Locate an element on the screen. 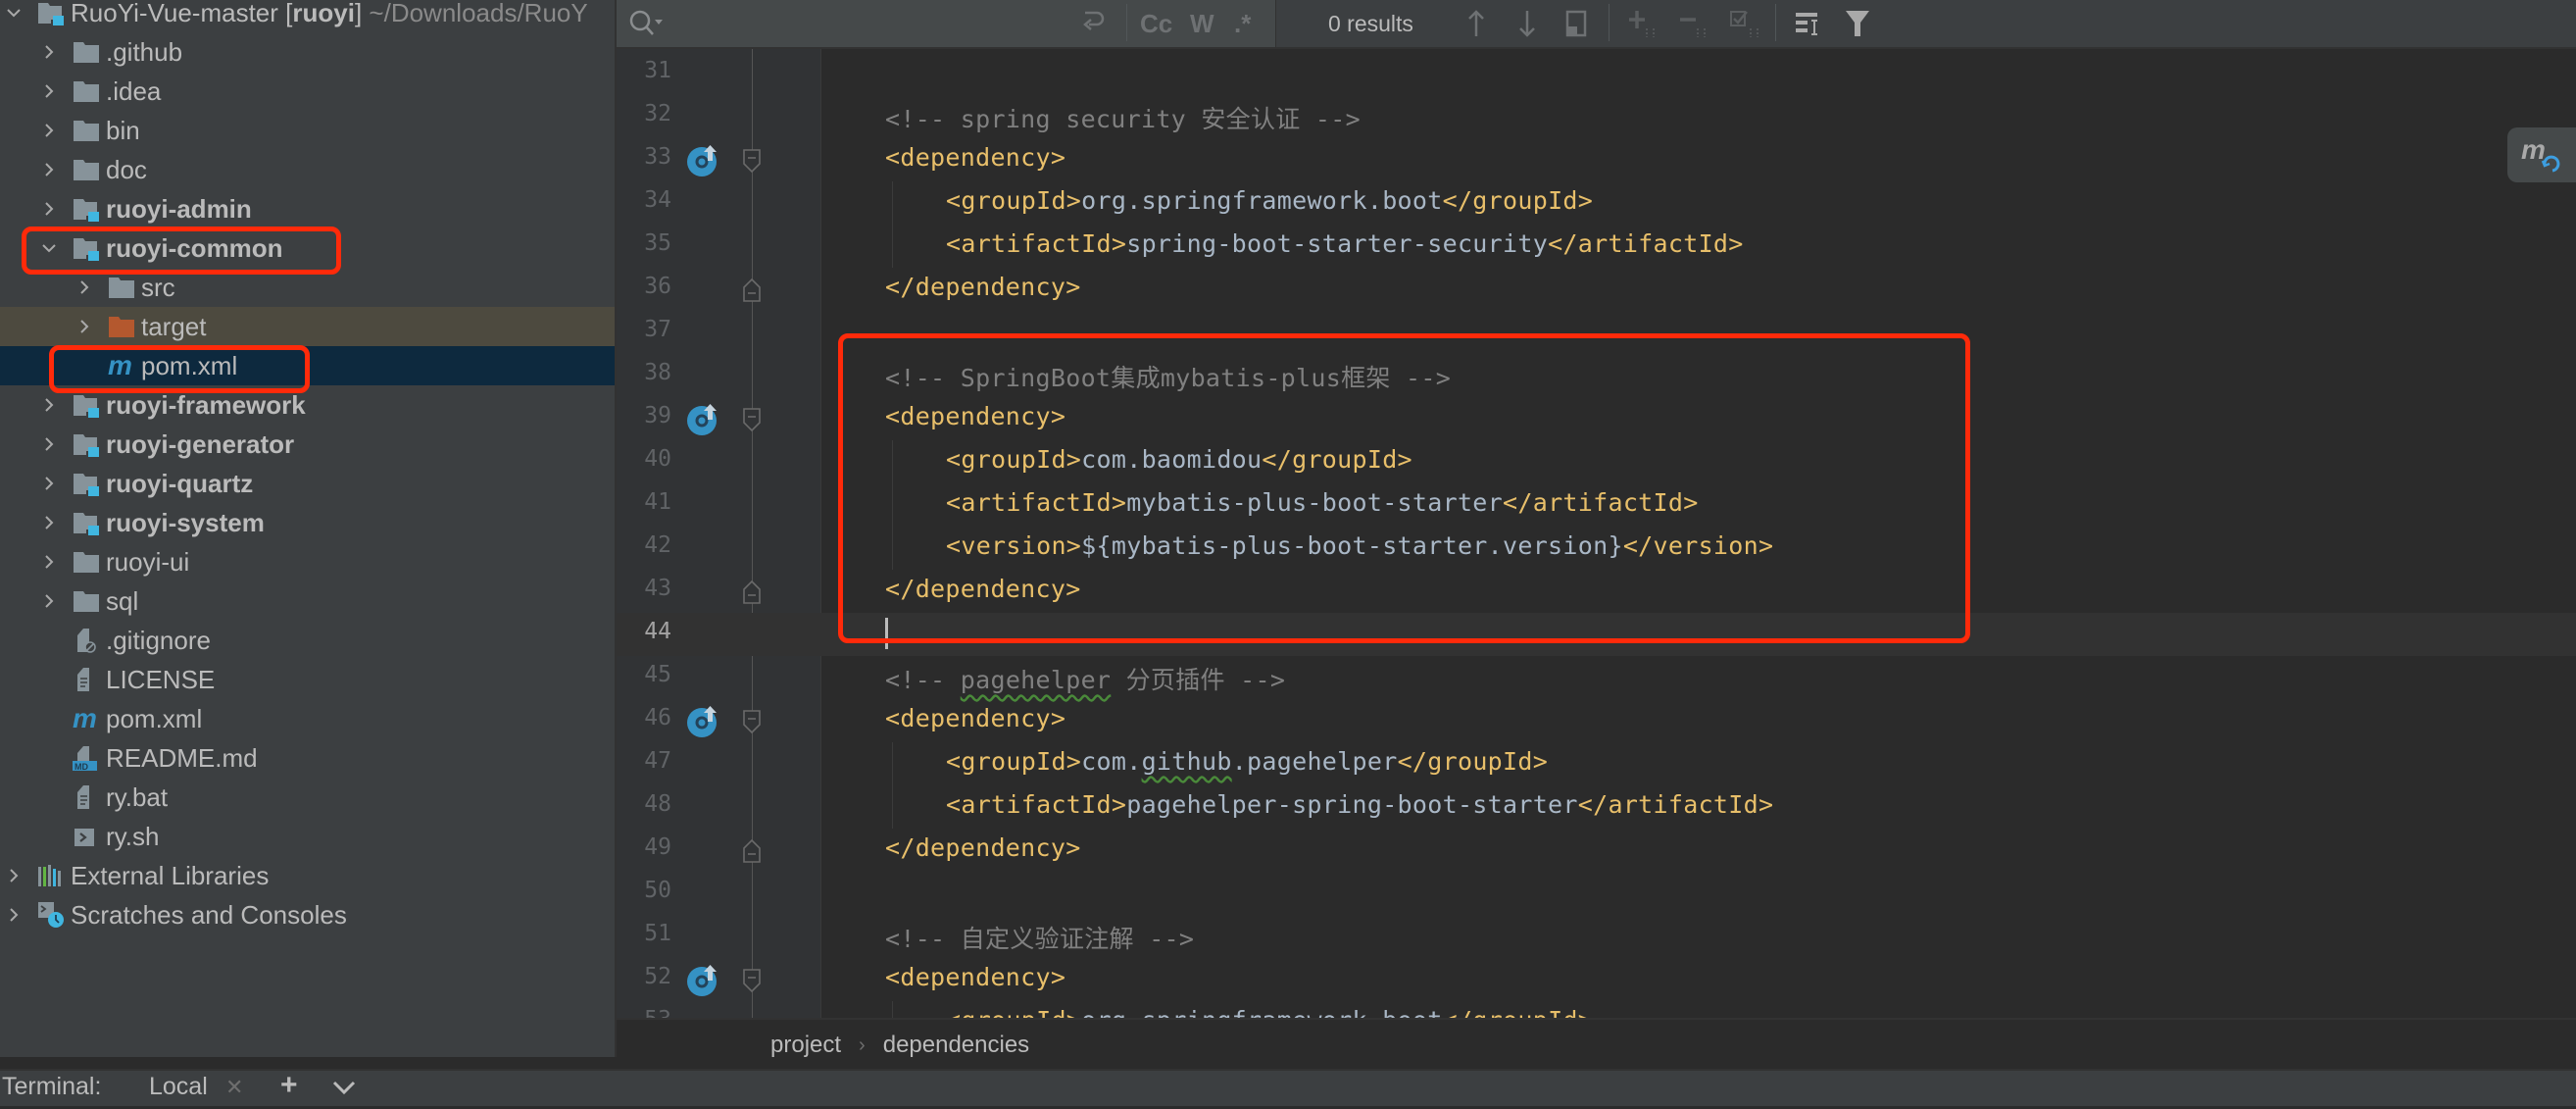 The image size is (2576, 1109). tree-item-sql: sql is located at coordinates (307, 601).